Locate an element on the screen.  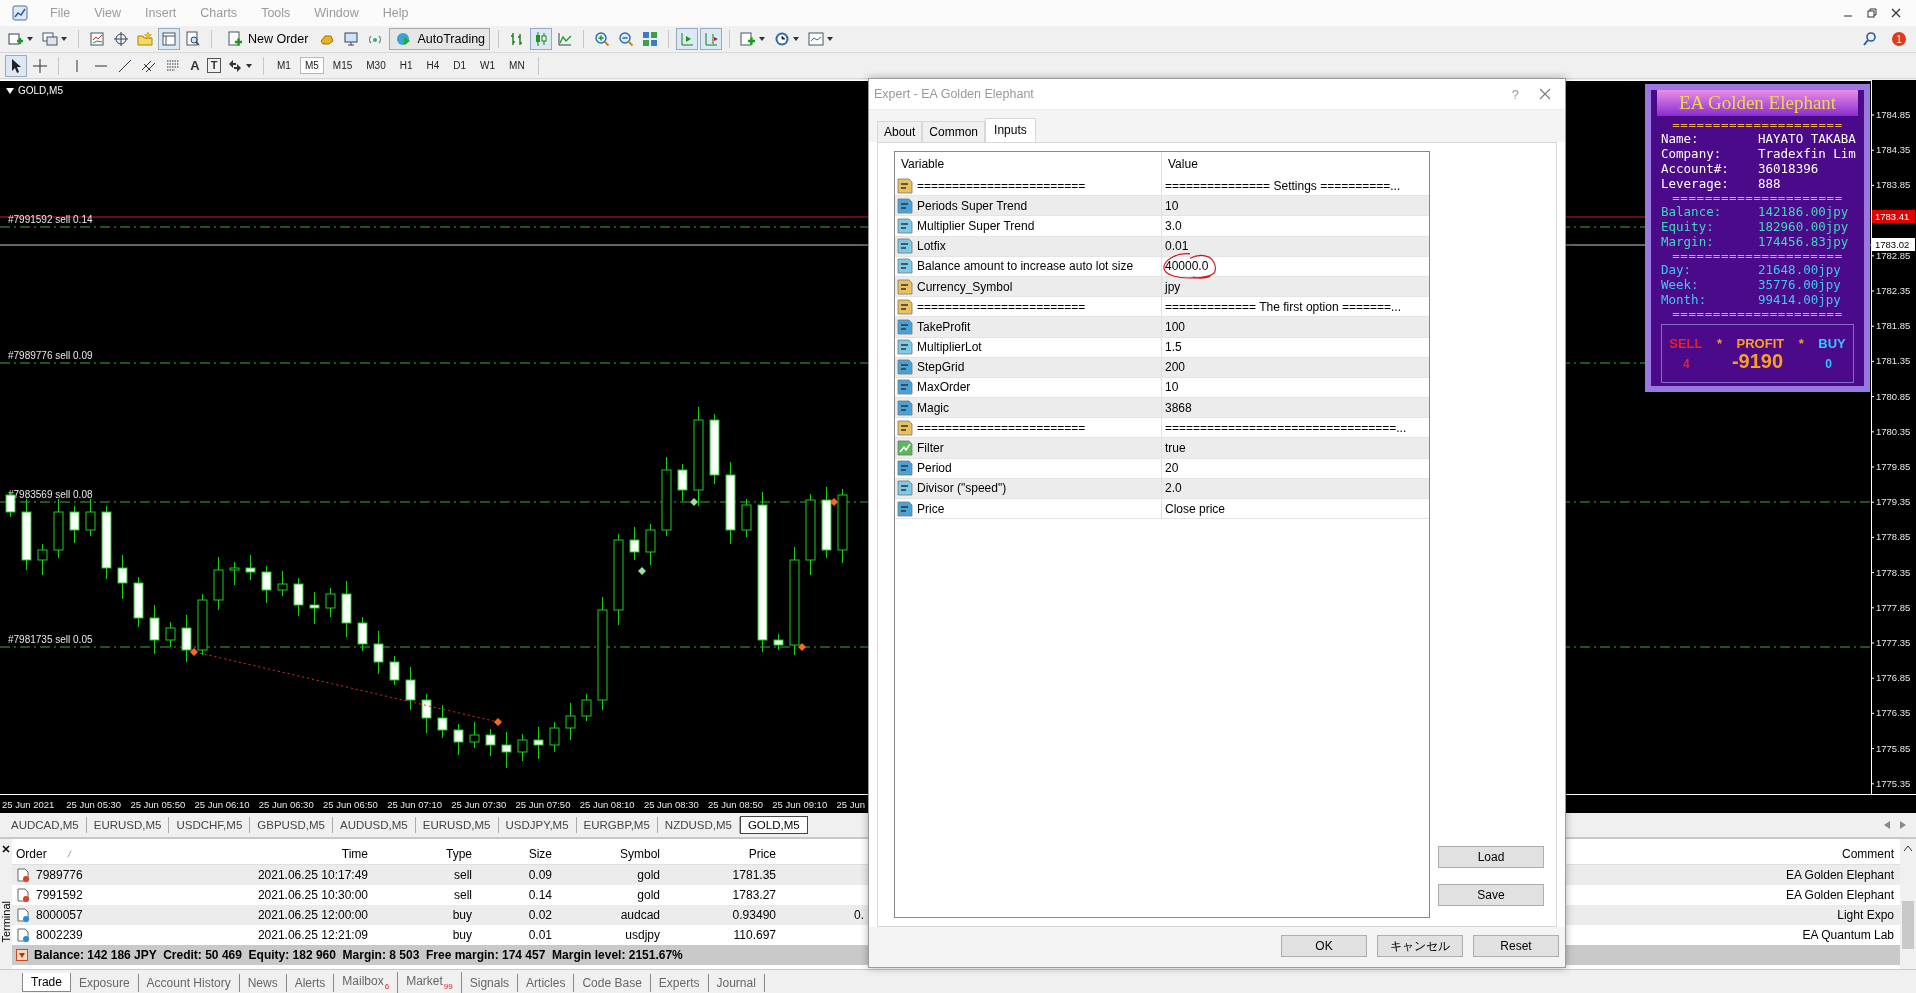
order-number: 8000057 is located at coordinates (59, 915).